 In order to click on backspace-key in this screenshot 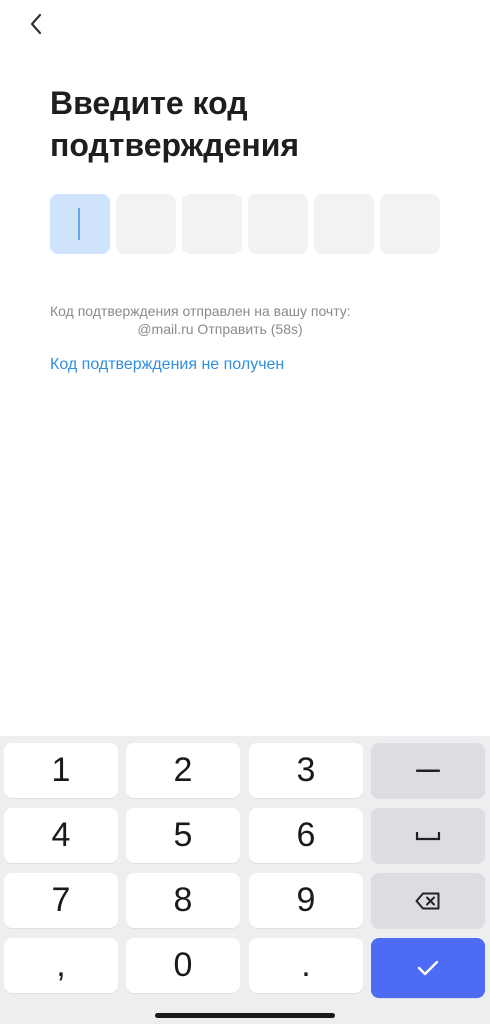, I will do `click(428, 900)`.